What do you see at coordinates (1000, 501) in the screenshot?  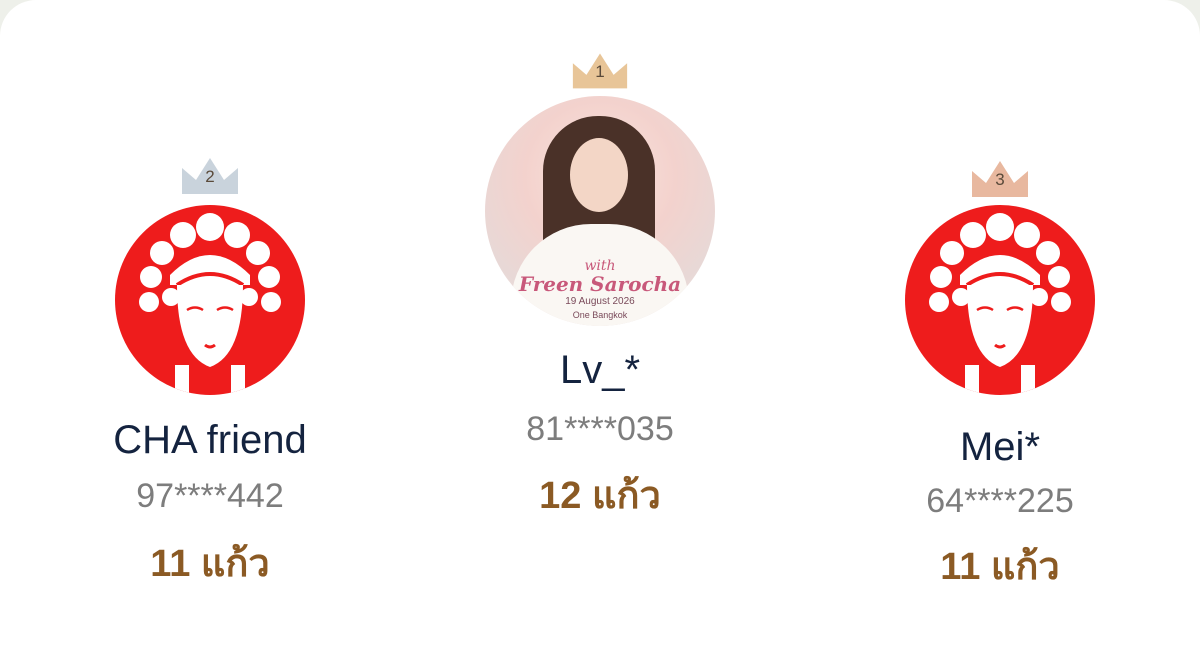 I see `user-phone-masked: 64****225` at bounding box center [1000, 501].